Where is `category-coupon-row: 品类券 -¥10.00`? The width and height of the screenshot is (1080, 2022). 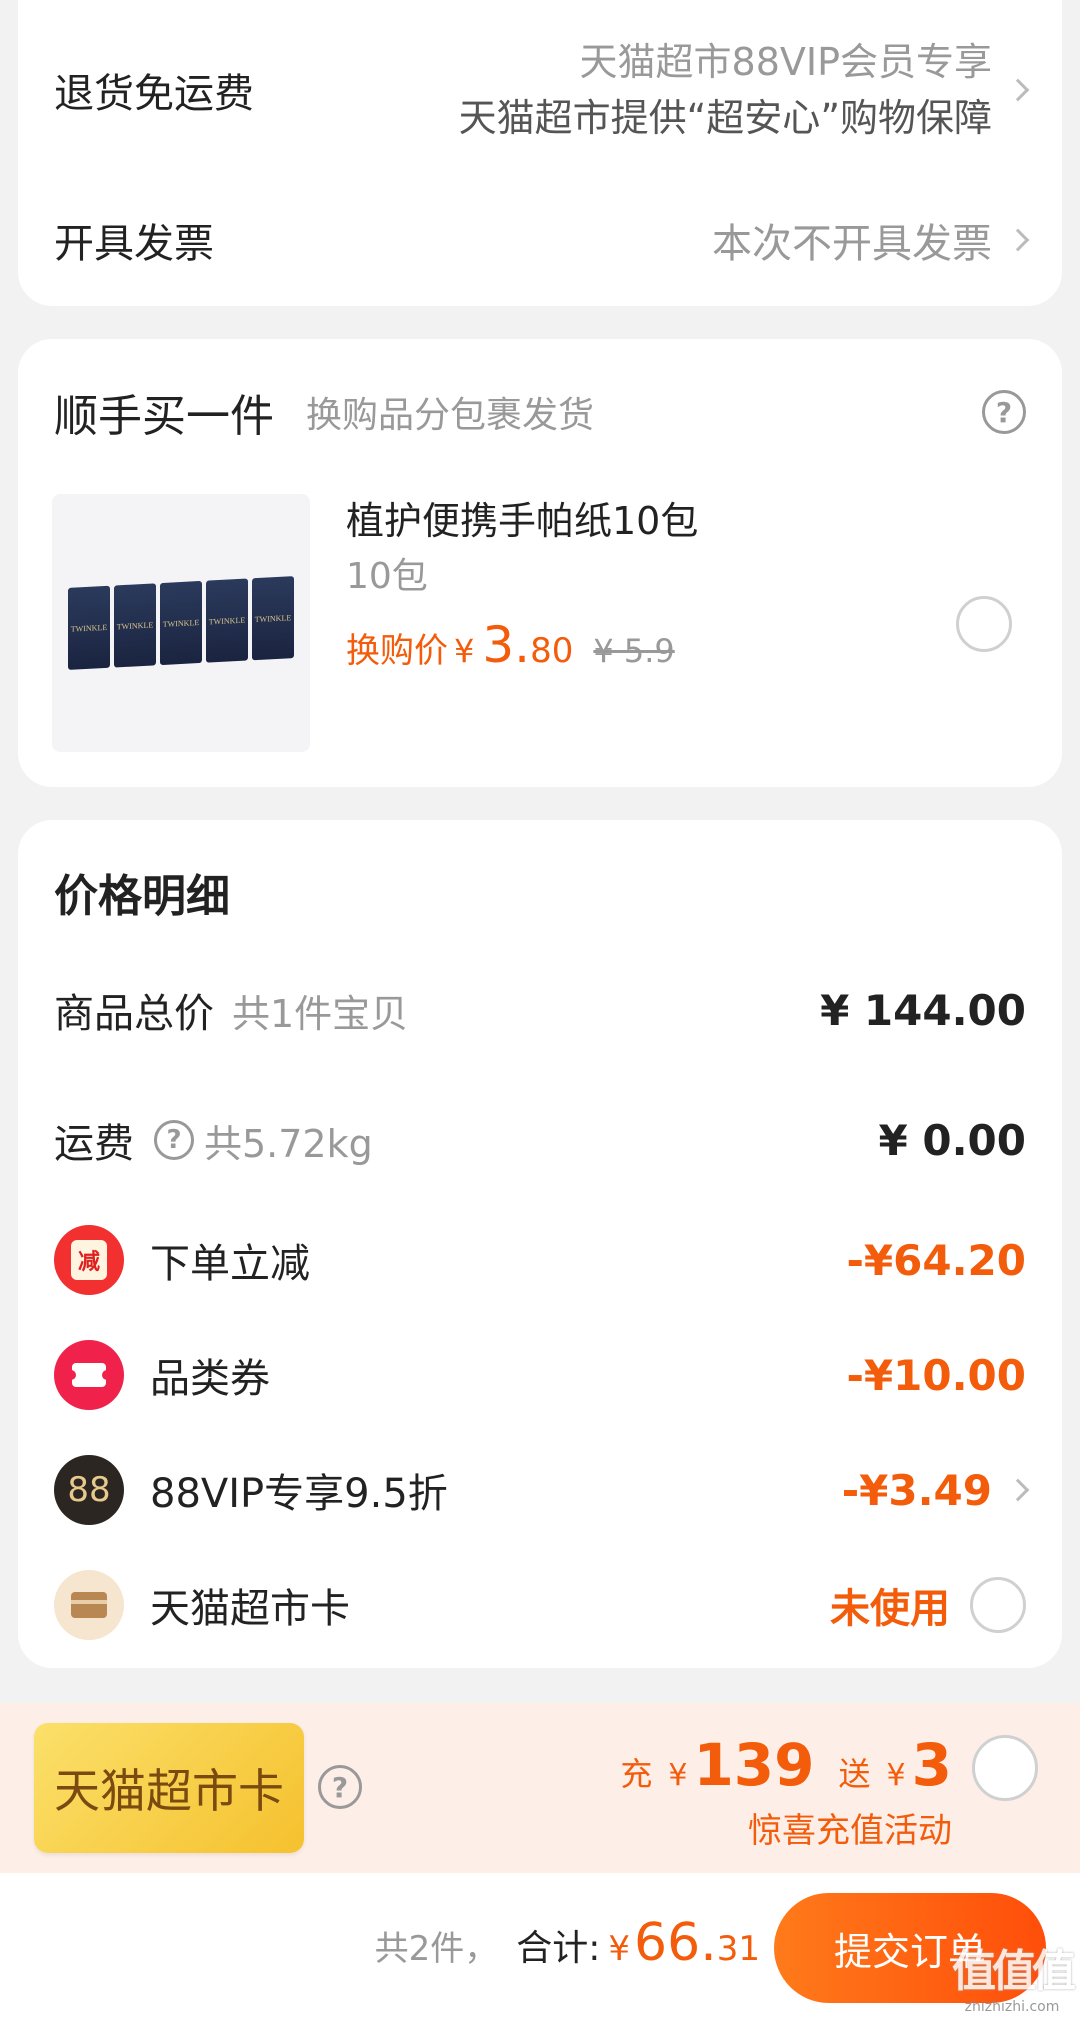
category-coupon-row: 品类券 -¥10.00 is located at coordinates (540, 1375).